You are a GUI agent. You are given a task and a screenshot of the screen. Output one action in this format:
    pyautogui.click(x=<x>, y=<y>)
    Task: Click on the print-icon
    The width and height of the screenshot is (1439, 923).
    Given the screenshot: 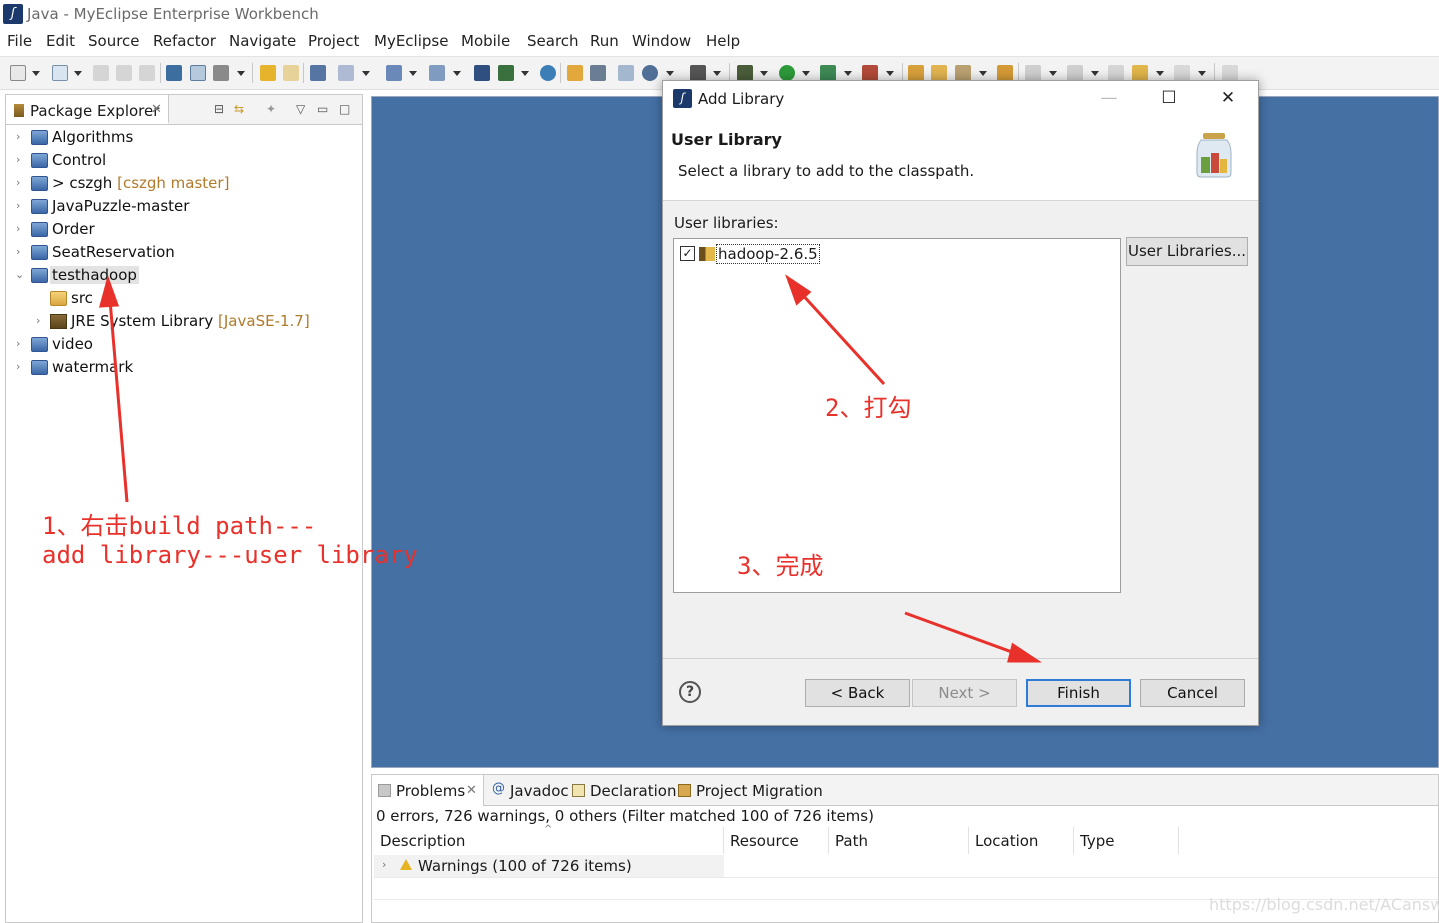 What is the action you would take?
    pyautogui.click(x=147, y=73)
    